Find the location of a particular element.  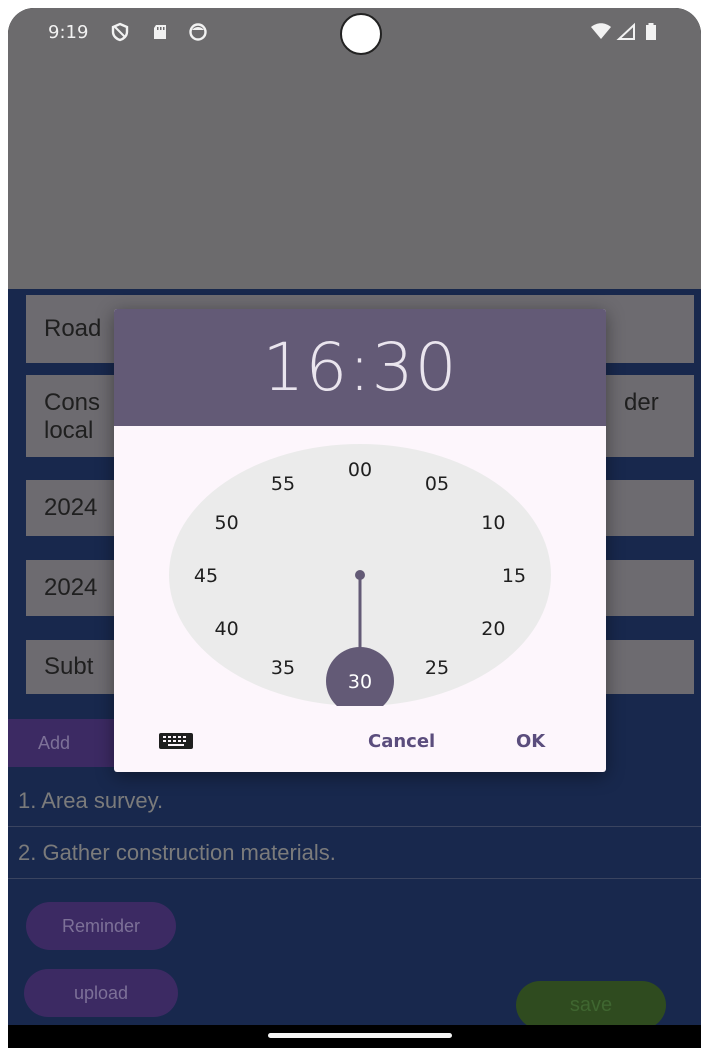

reminder-button: Reminder is located at coordinates (101, 926).